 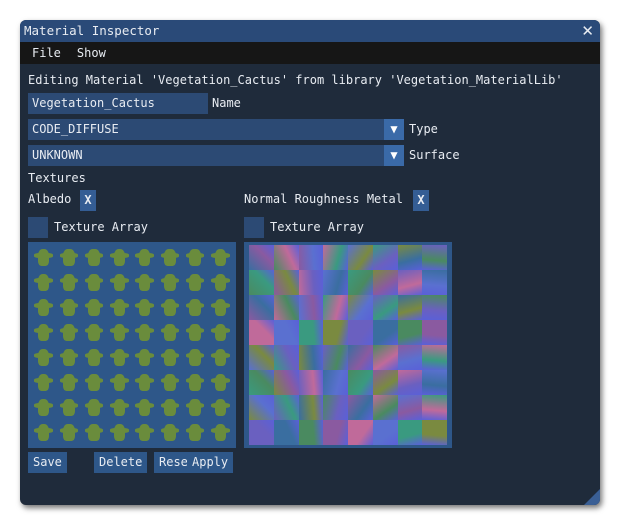 What do you see at coordinates (57, 178) in the screenshot?
I see `textures-heading: Textures` at bounding box center [57, 178].